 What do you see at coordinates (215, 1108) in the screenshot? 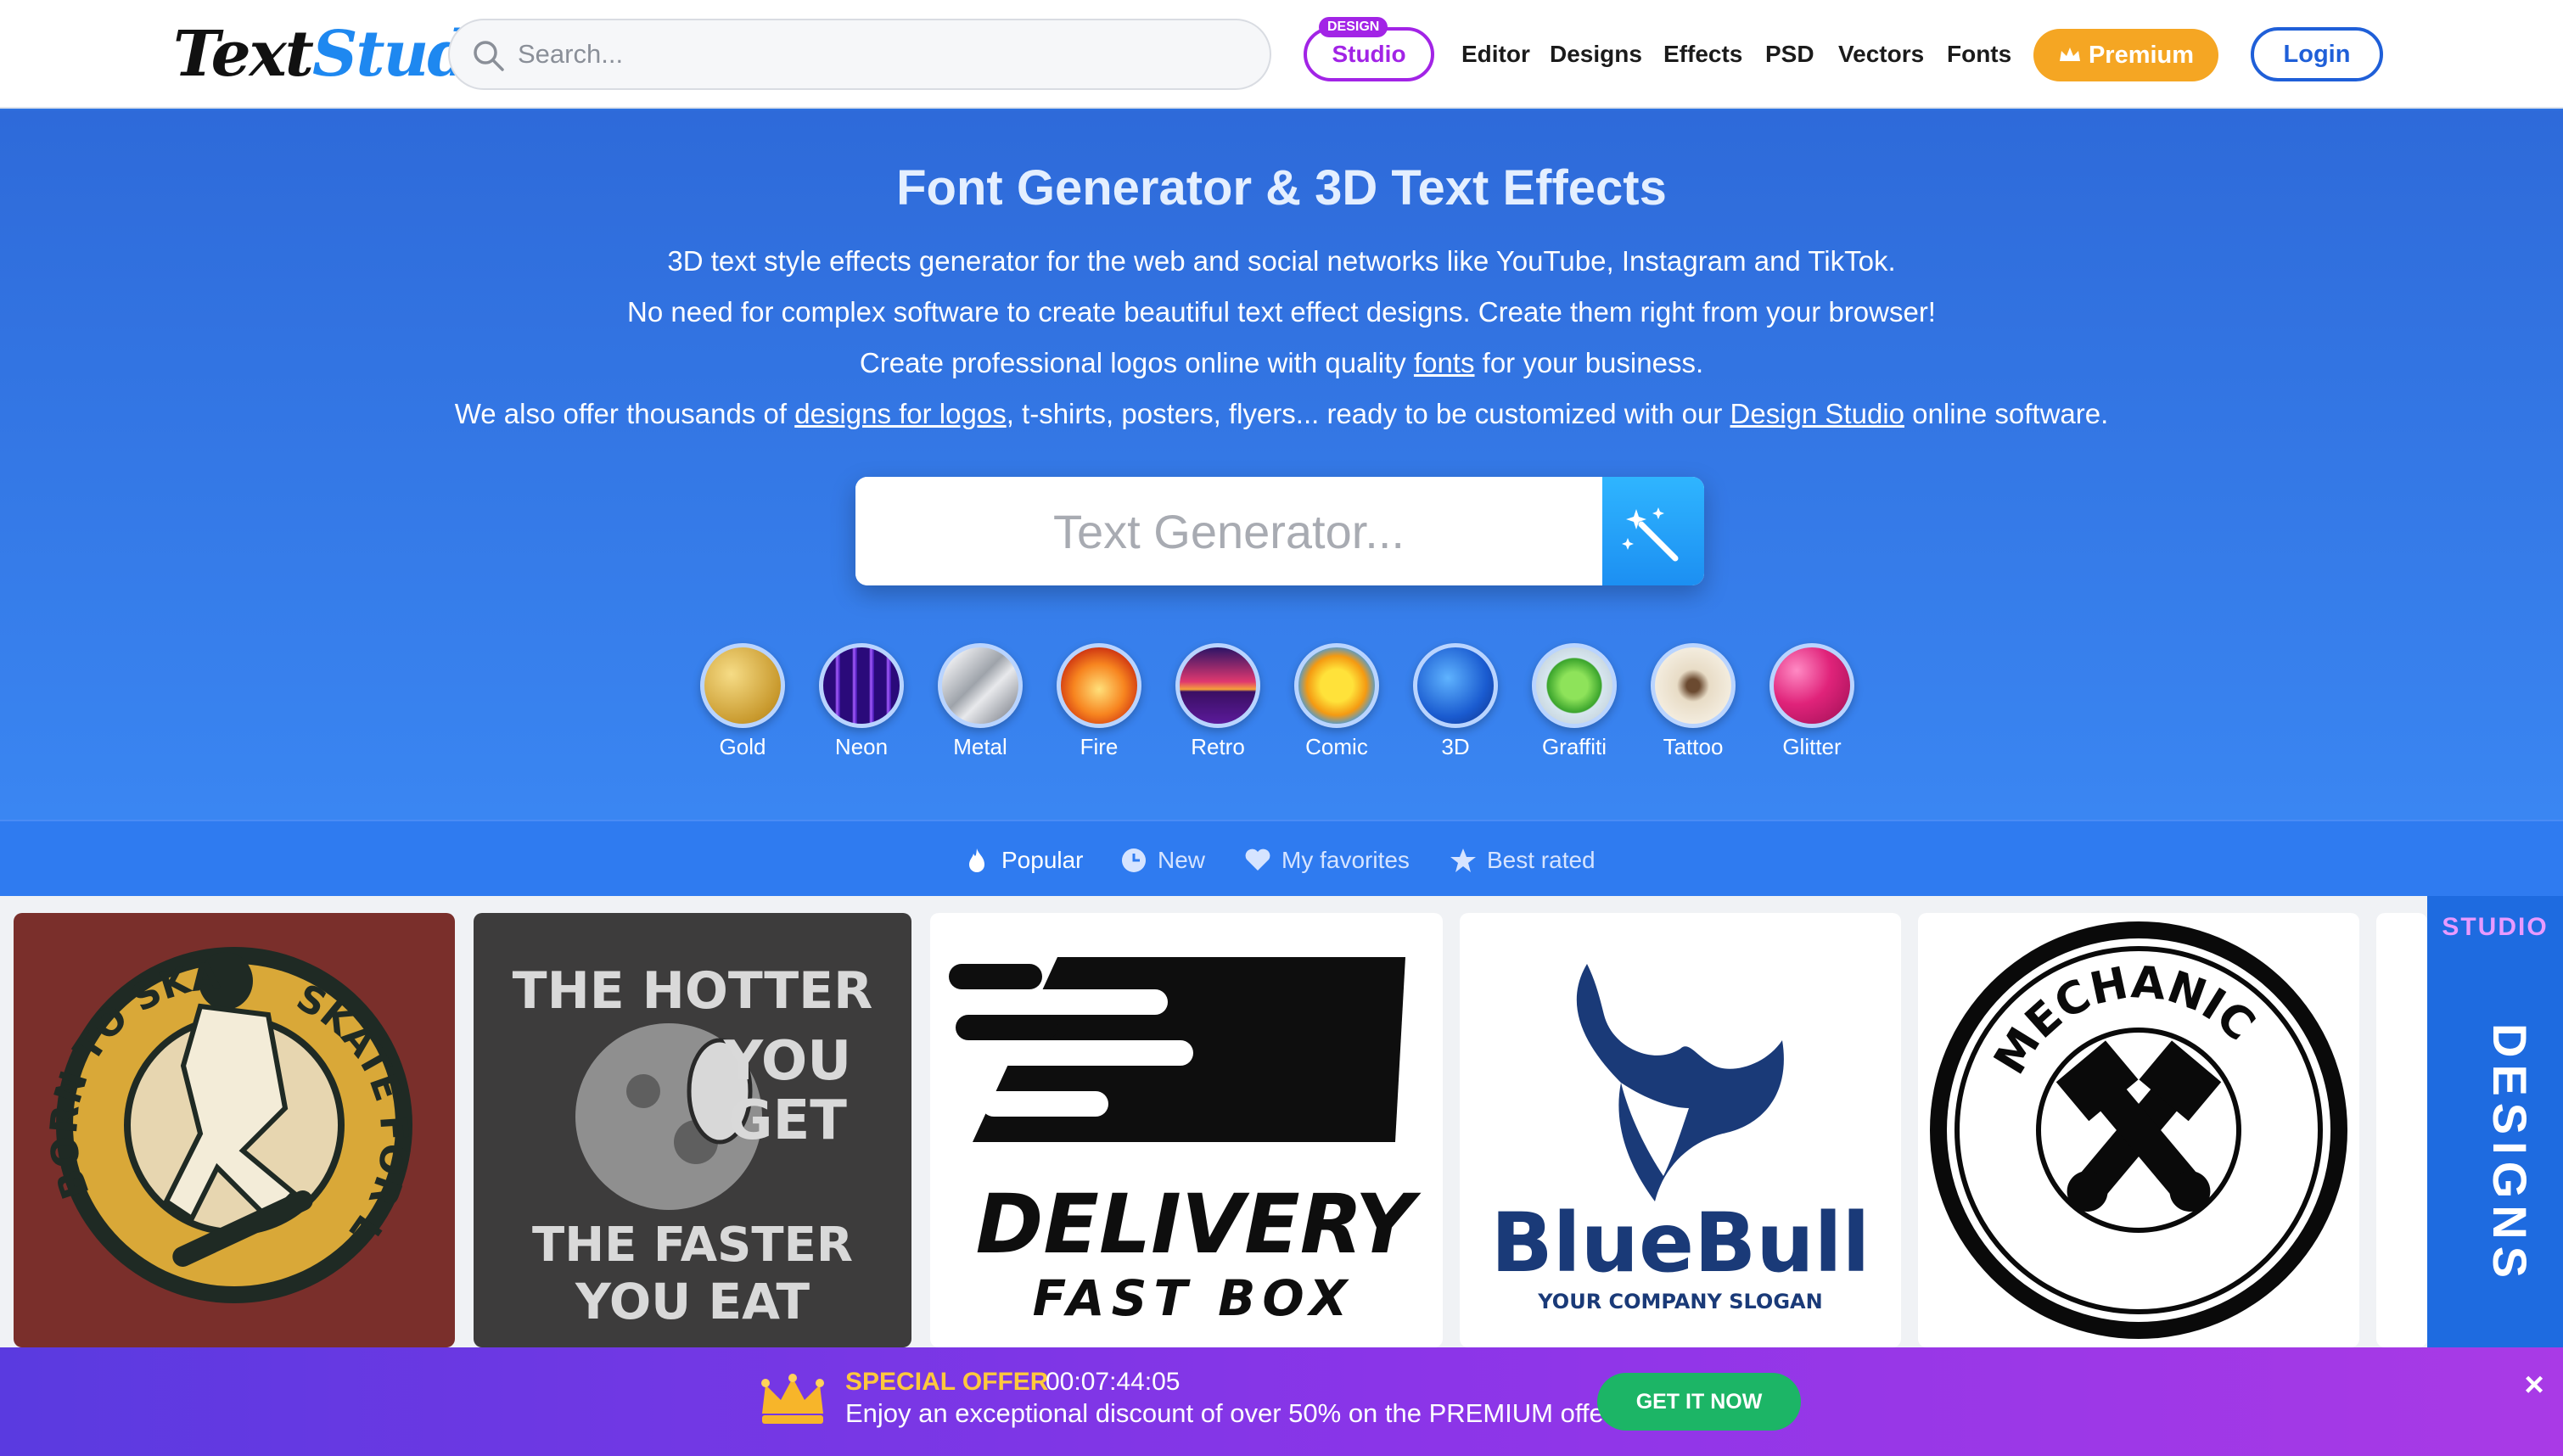
I see `skate-design-image: BORN TO SKATE SKATE FOR LIFE` at bounding box center [215, 1108].